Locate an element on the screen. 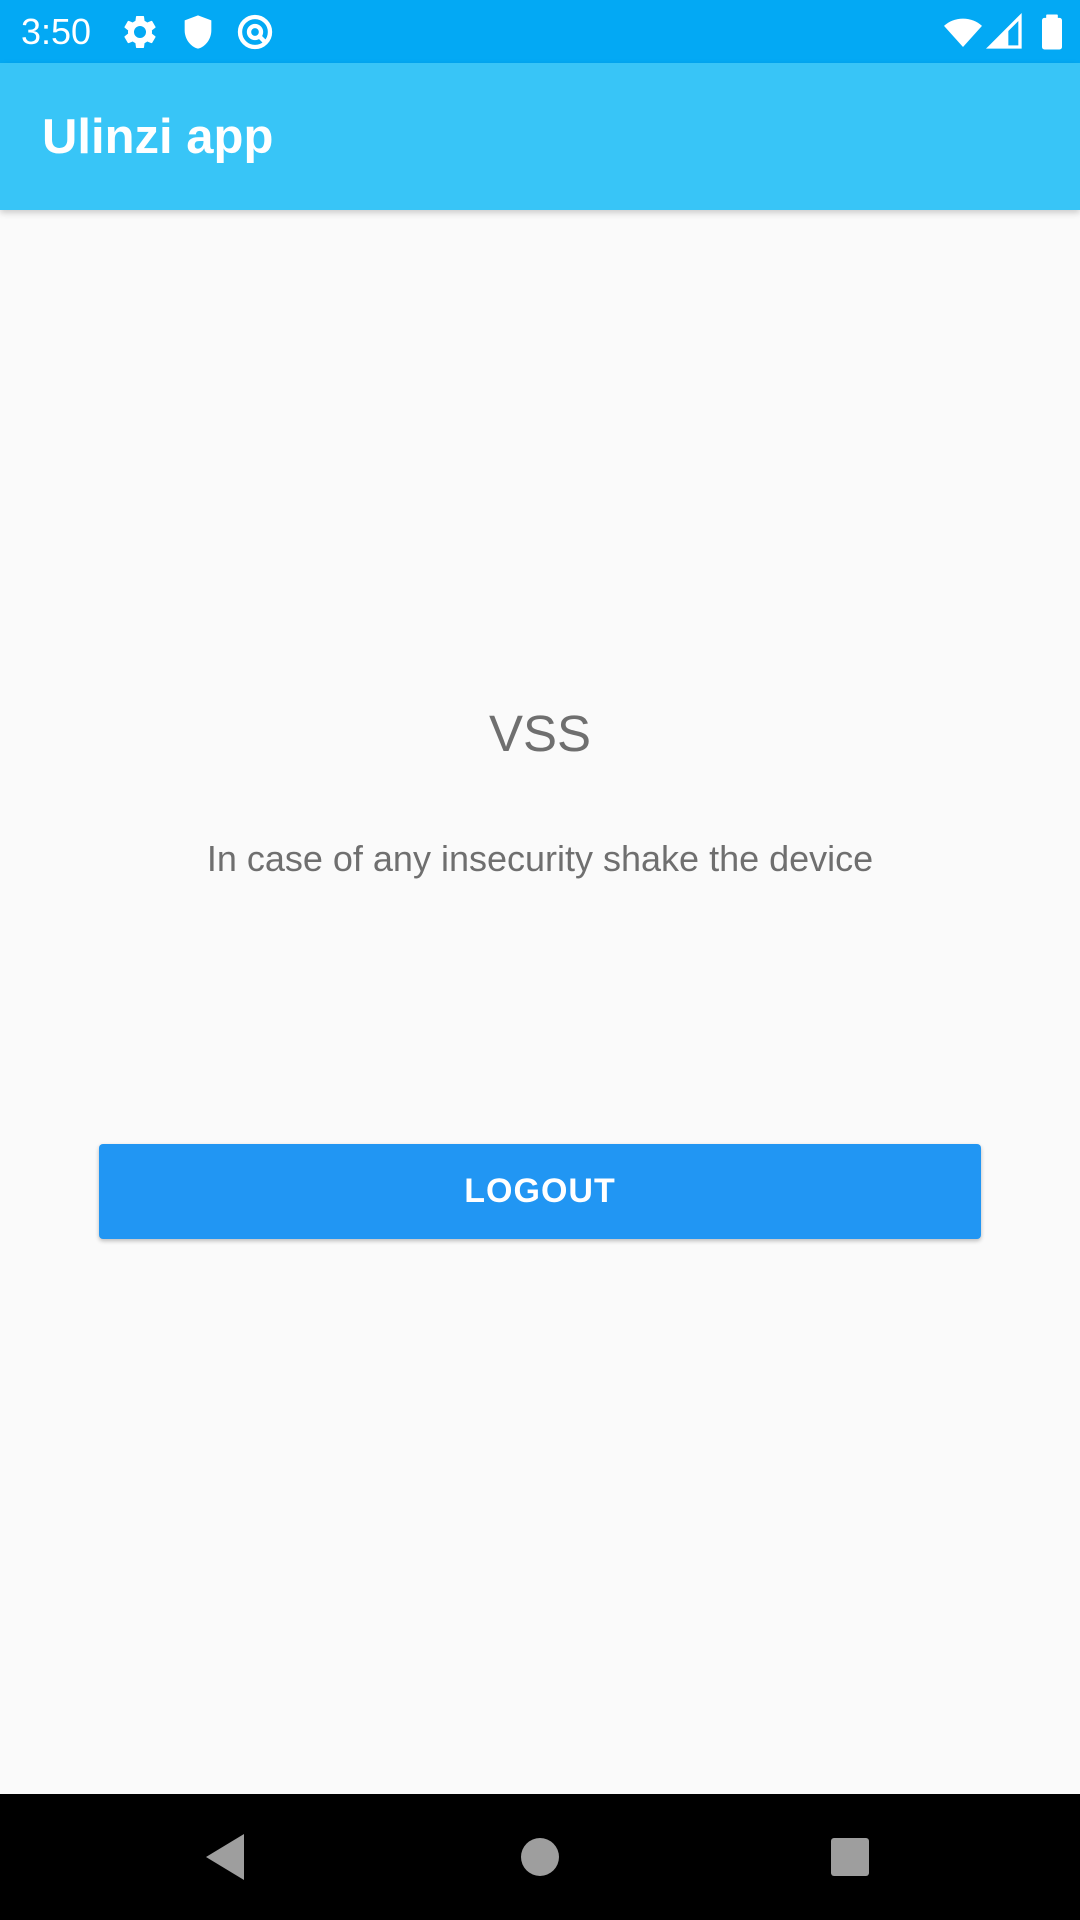  recents-button is located at coordinates (850, 1857).